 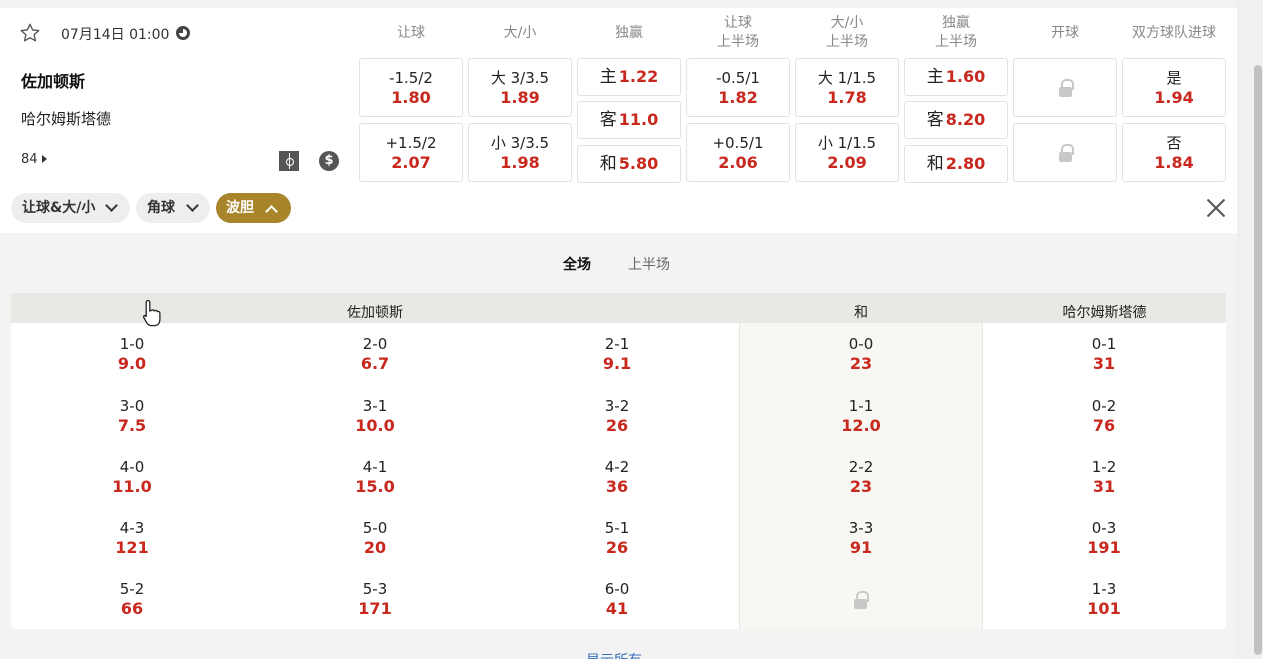 I want to click on col-header-kickoff: 开球, so click(x=1065, y=33).